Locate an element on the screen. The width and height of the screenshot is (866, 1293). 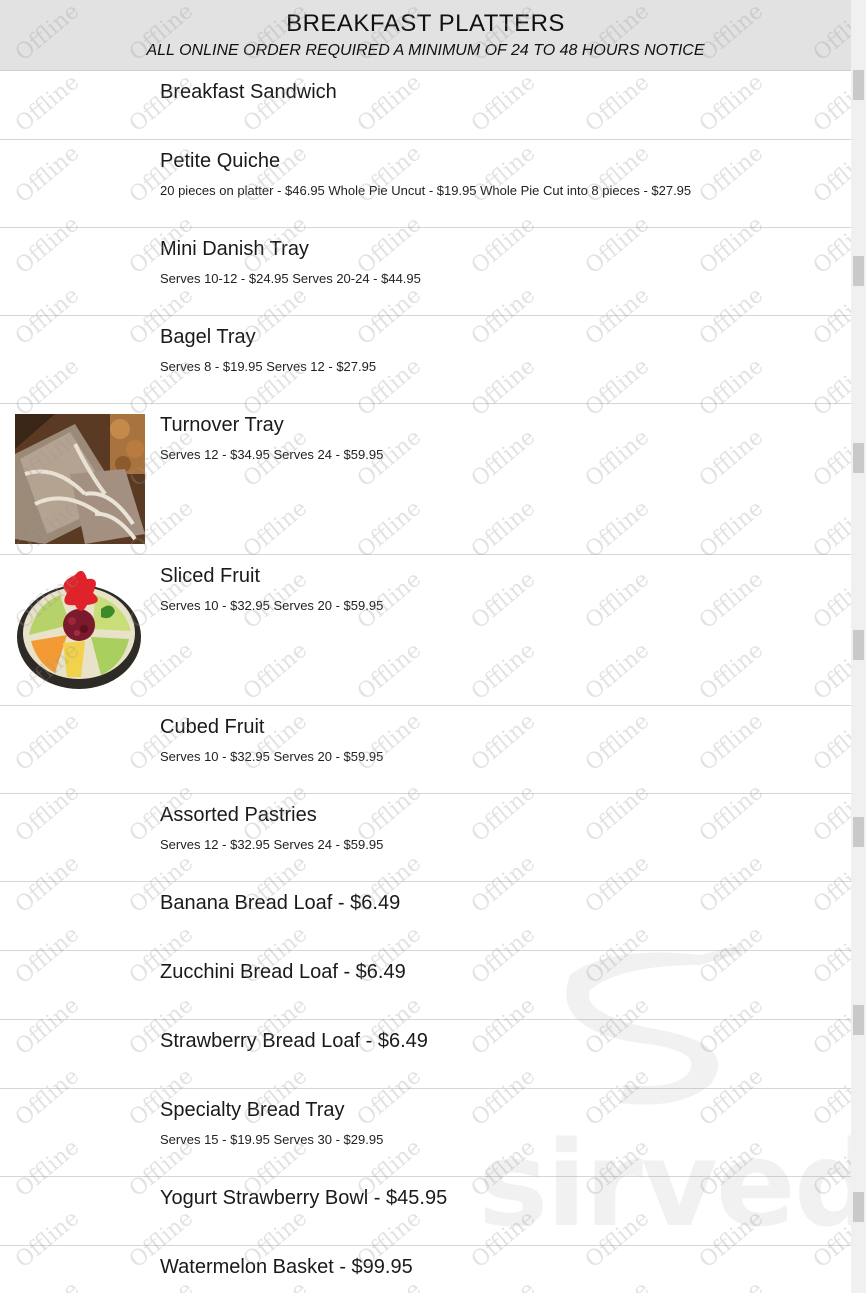
menu-item-name: Breakfast Sandwich is located at coordinates (248, 92).